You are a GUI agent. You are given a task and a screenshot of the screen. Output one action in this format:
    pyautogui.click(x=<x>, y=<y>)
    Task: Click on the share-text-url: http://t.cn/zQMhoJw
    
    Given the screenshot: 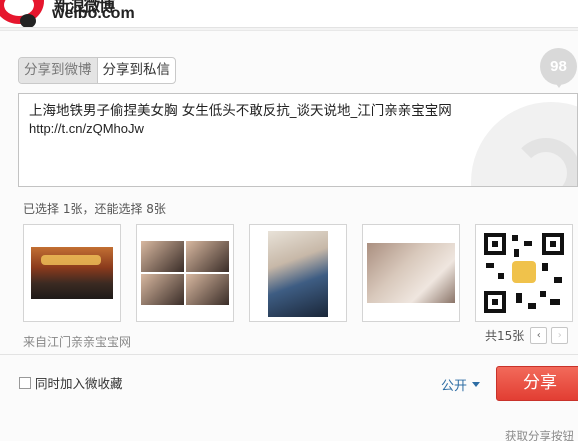 What is the action you would take?
    pyautogui.click(x=86, y=128)
    